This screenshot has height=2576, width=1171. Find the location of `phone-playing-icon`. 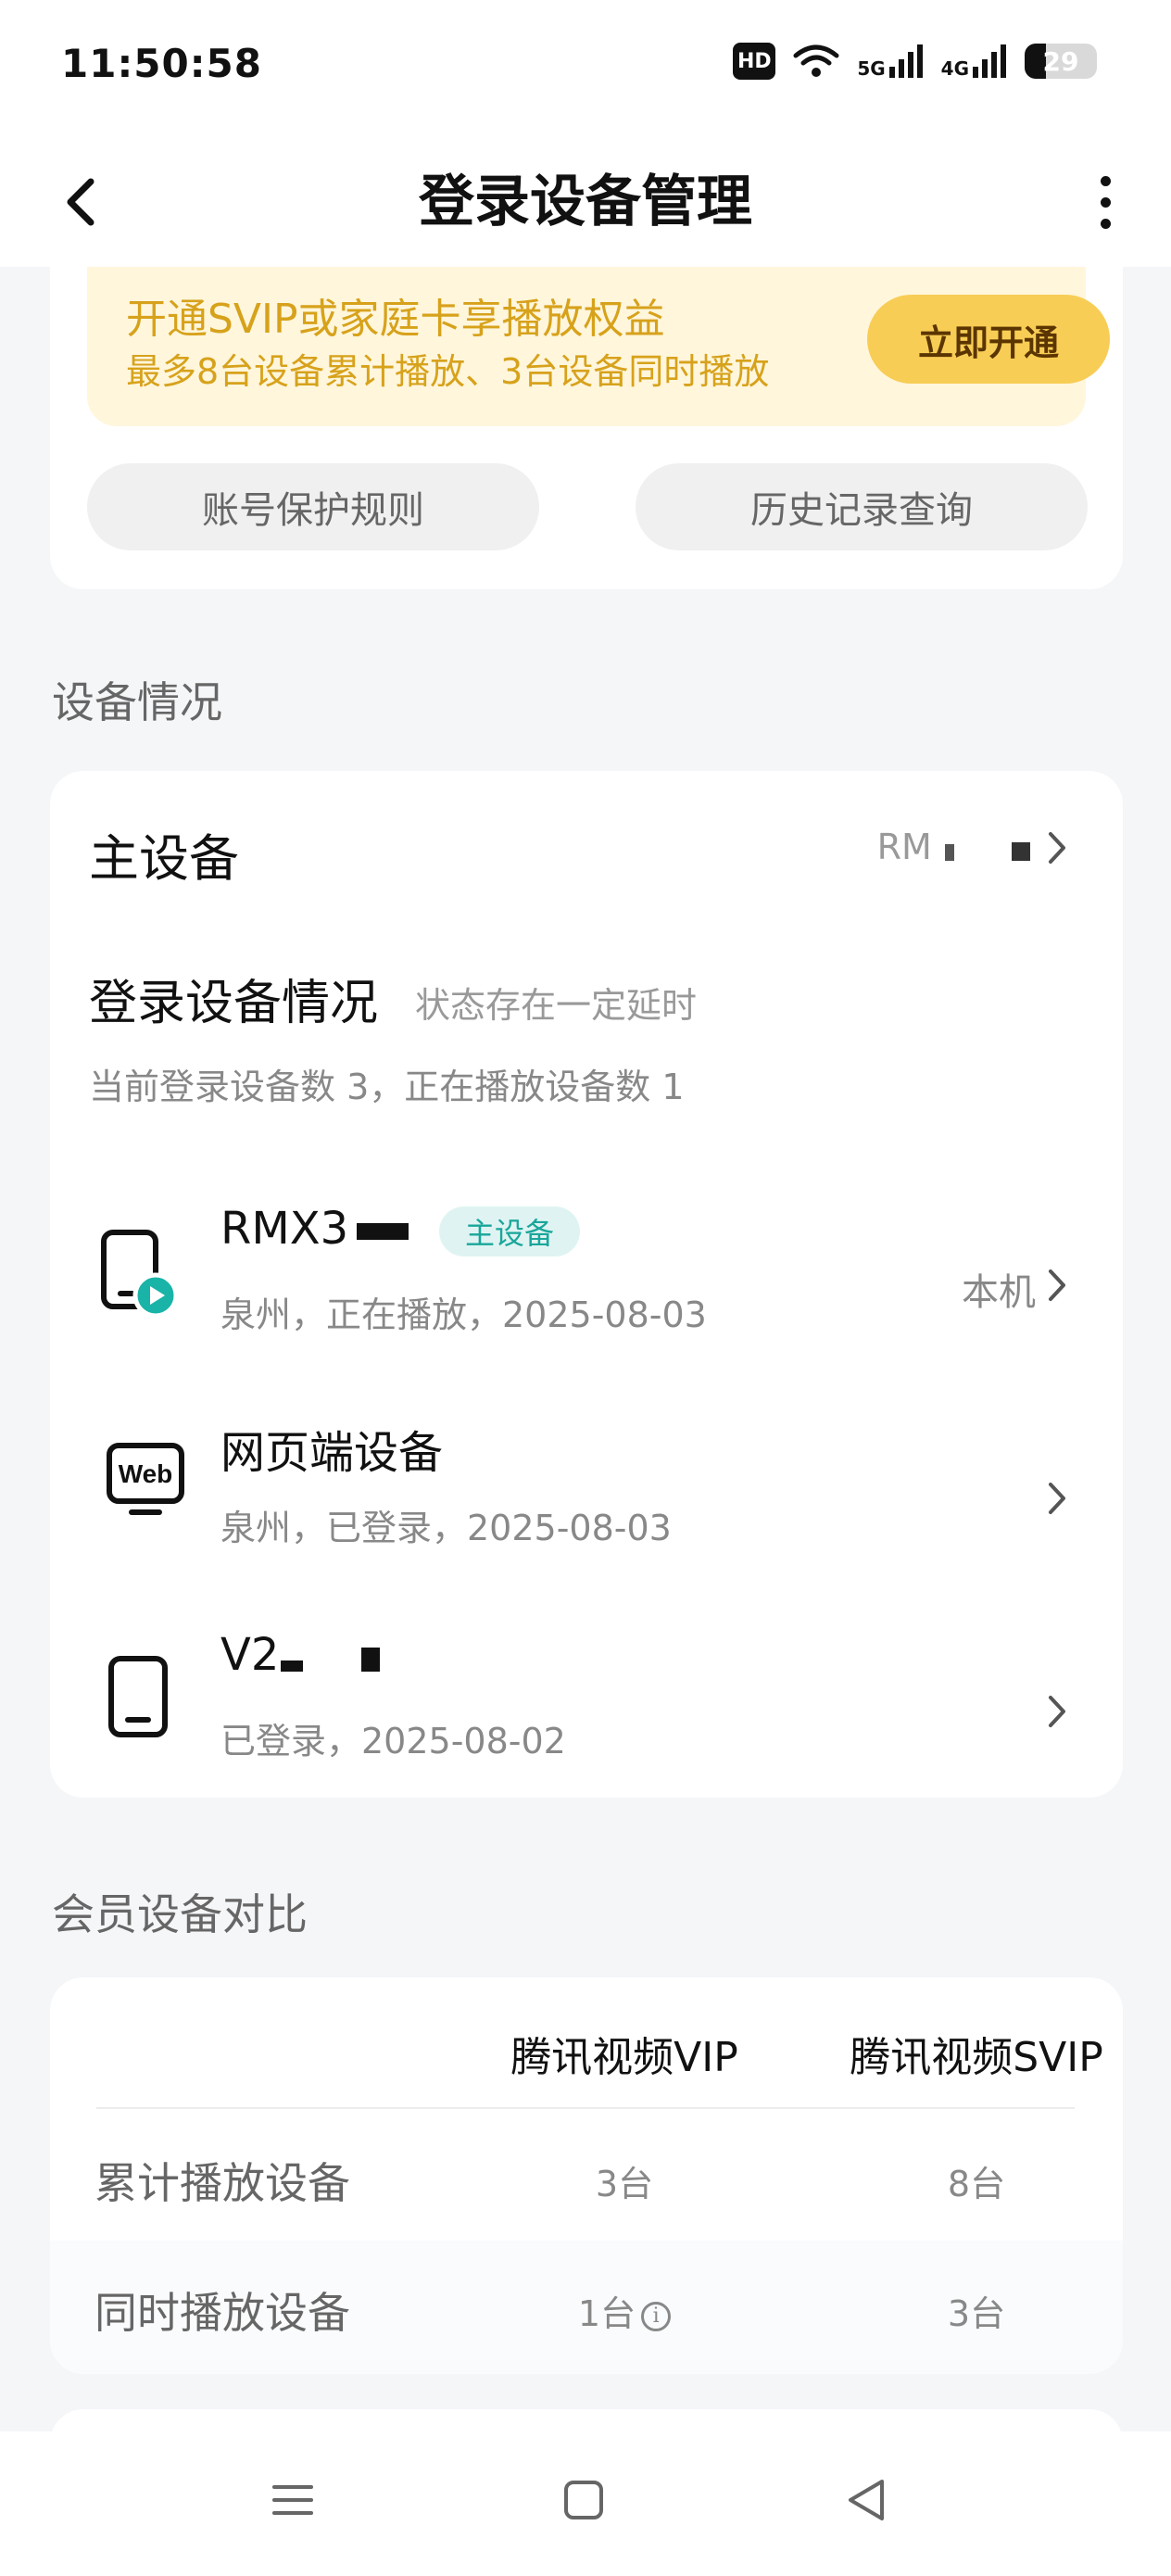

phone-playing-icon is located at coordinates (139, 1274).